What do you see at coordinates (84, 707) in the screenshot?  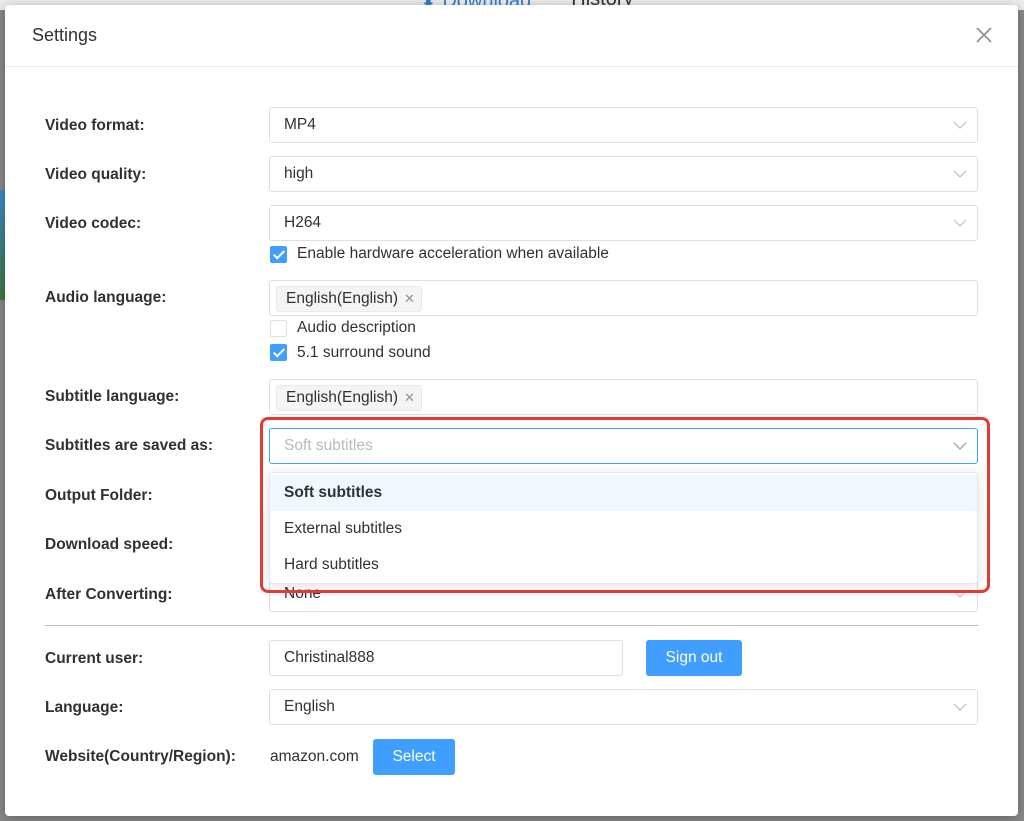 I see `language-label: Language:` at bounding box center [84, 707].